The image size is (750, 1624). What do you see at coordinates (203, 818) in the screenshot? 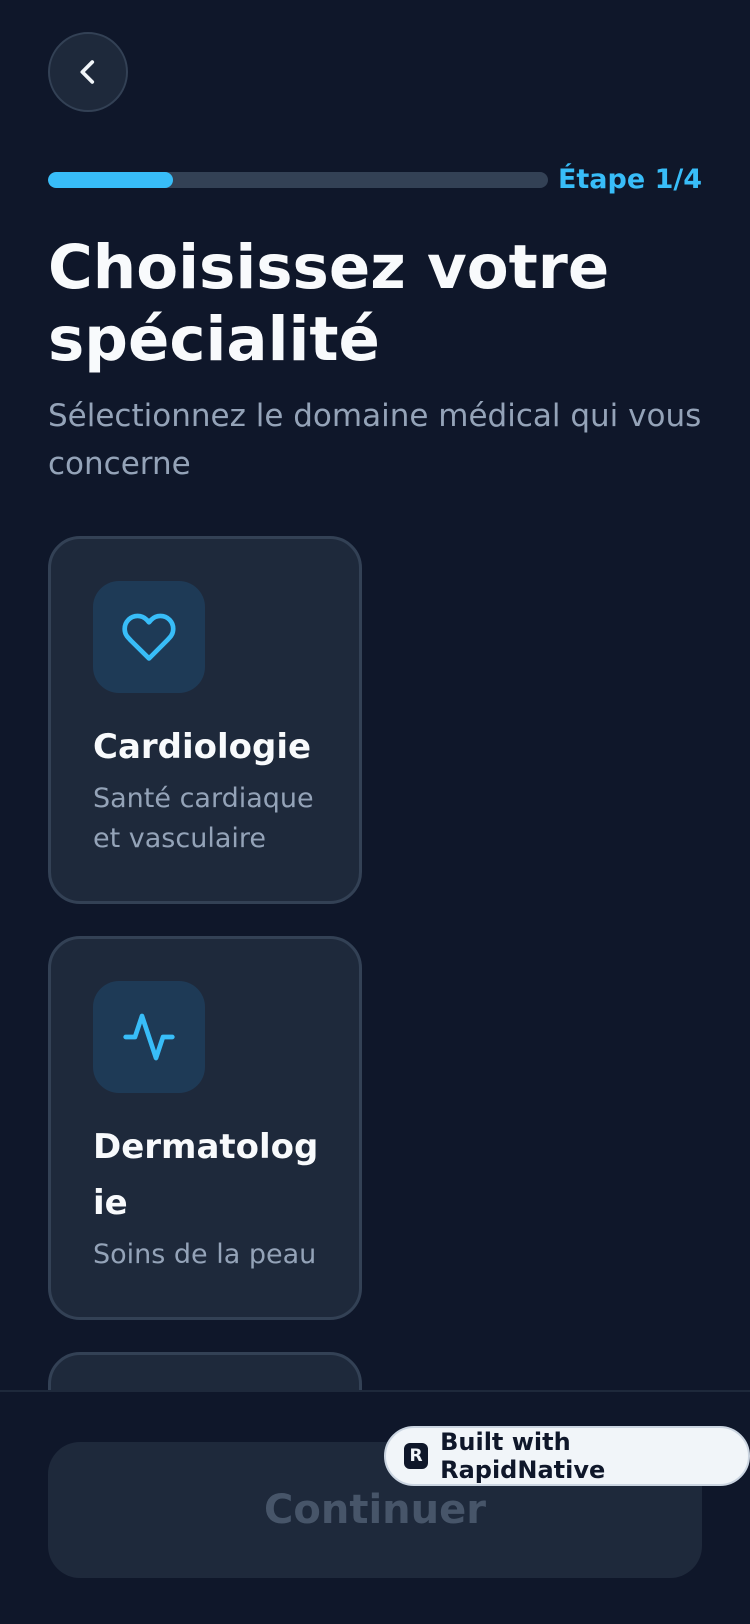
I see `specialty-description: Santé cardiaque et vasculaire` at bounding box center [203, 818].